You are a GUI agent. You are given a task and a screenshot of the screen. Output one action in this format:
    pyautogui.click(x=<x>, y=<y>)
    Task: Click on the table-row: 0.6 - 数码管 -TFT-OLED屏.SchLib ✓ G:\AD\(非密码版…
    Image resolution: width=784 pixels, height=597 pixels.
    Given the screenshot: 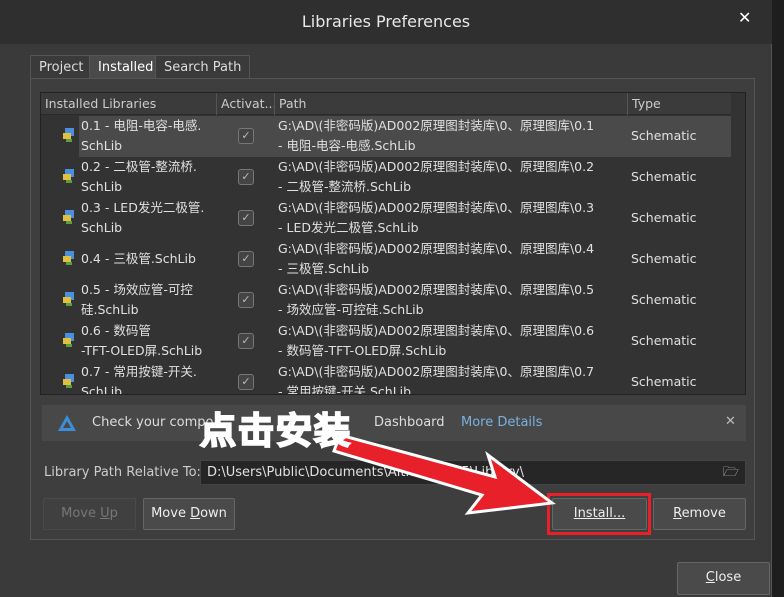 What is the action you would take?
    pyautogui.click(x=386, y=341)
    